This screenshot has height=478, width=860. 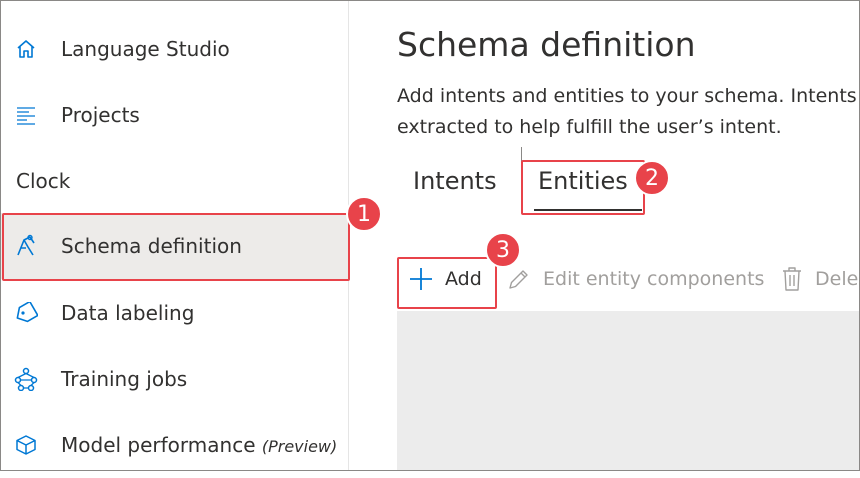 I want to click on sidebar-item-label: Training jobs, so click(x=124, y=379).